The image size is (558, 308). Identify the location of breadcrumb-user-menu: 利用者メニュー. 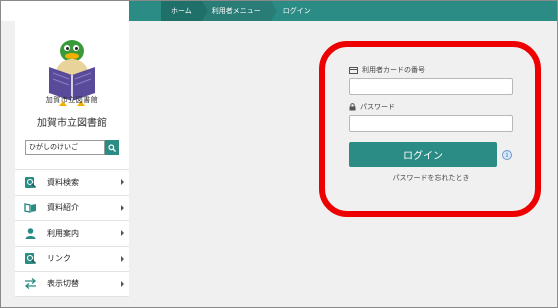
(239, 11).